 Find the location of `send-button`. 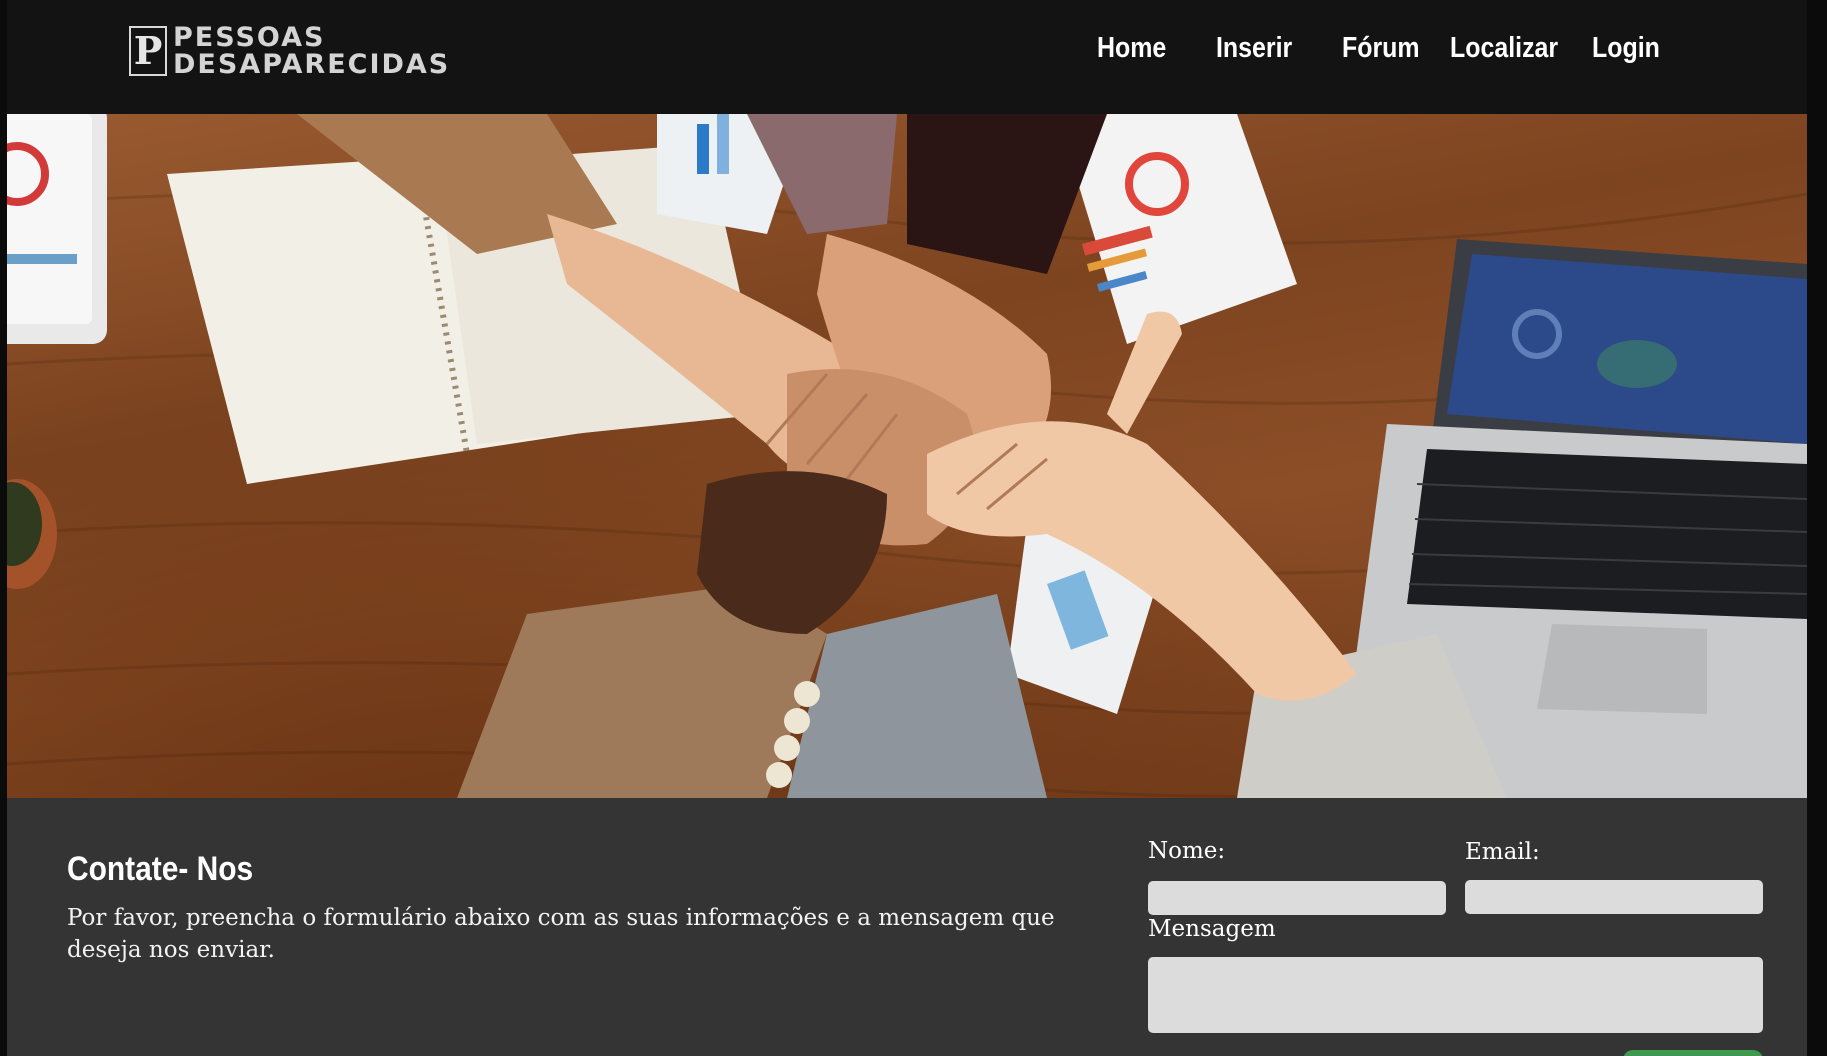

send-button is located at coordinates (1693, 1053).